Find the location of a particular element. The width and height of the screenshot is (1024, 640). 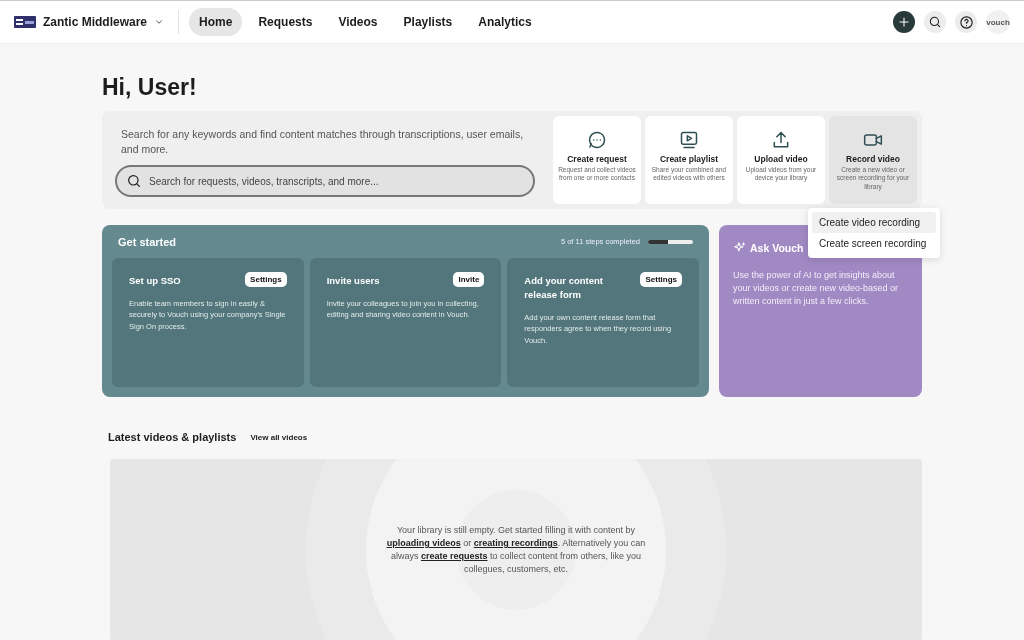

upload-icon is located at coordinates (781, 140).